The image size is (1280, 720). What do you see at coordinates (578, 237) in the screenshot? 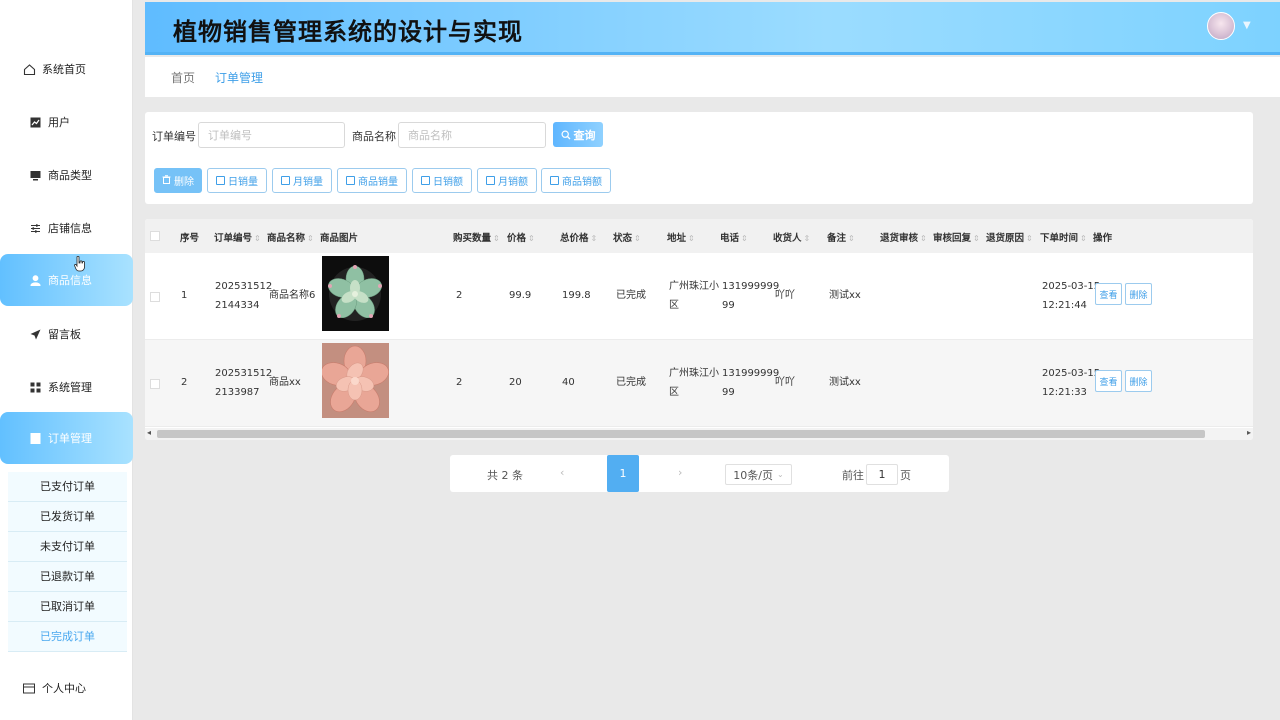
I see `column-header: 总价格 ⇕` at bounding box center [578, 237].